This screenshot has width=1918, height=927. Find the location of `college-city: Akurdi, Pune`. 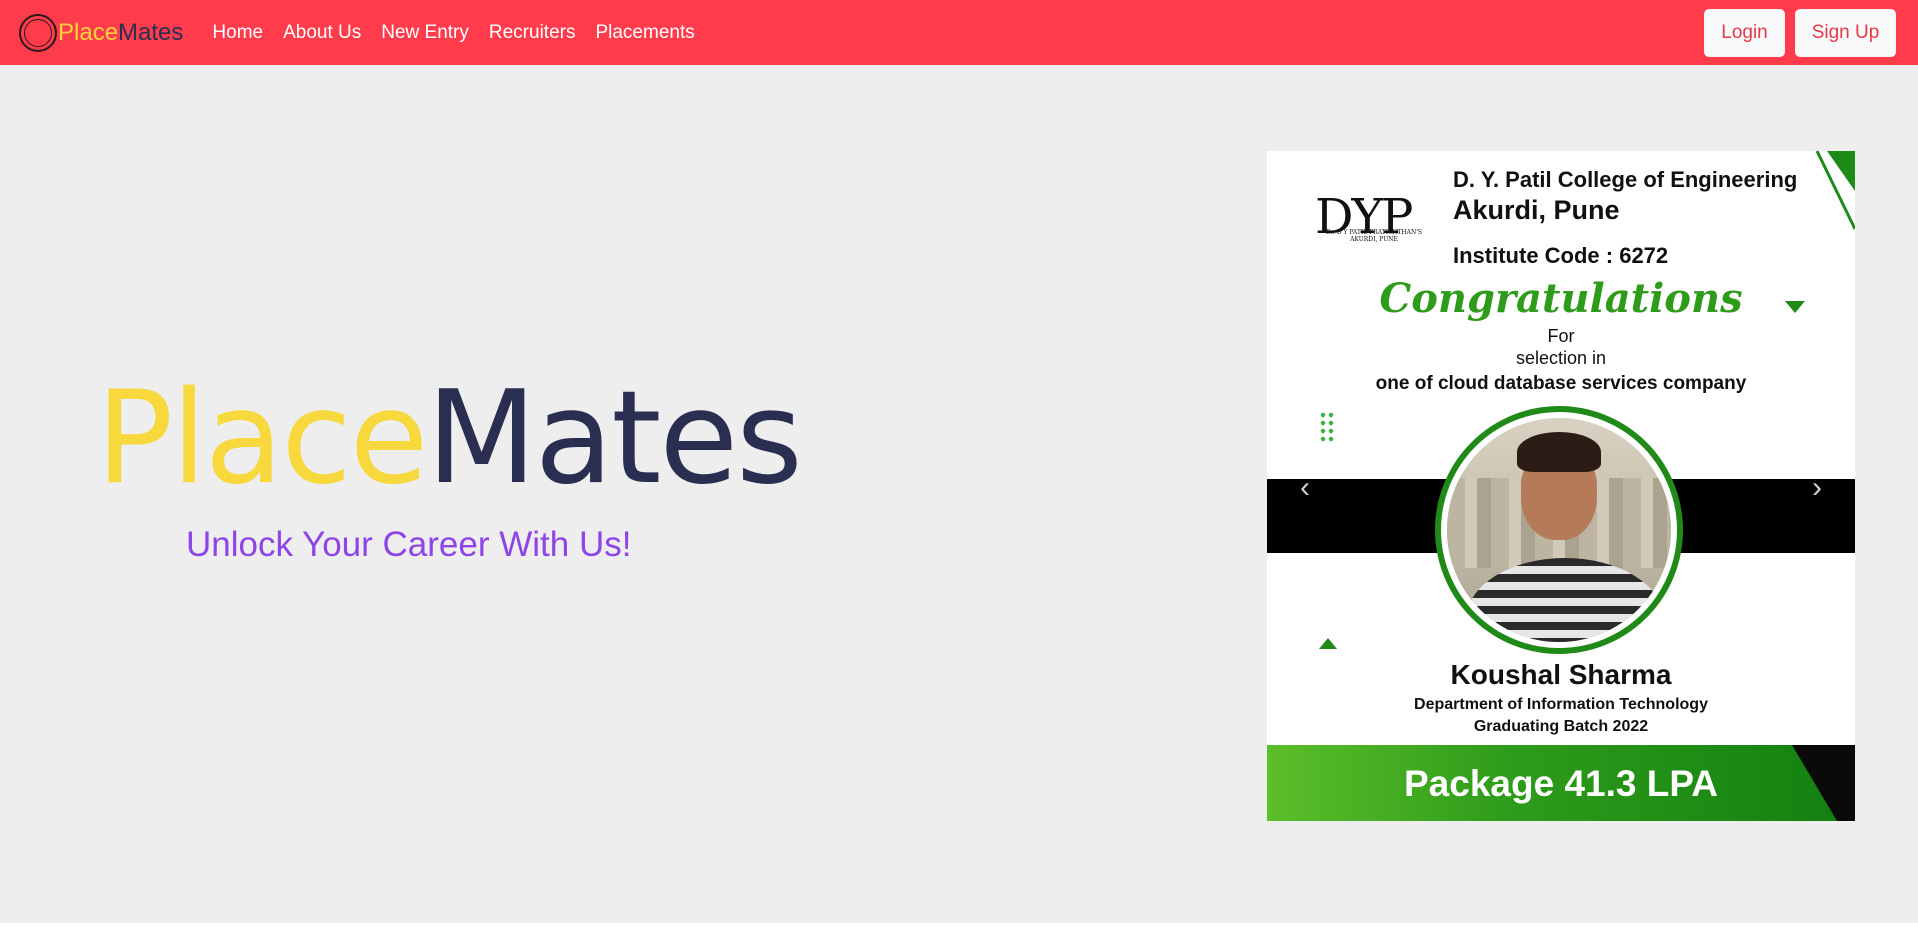

college-city: Akurdi, Pune is located at coordinates (1536, 210).